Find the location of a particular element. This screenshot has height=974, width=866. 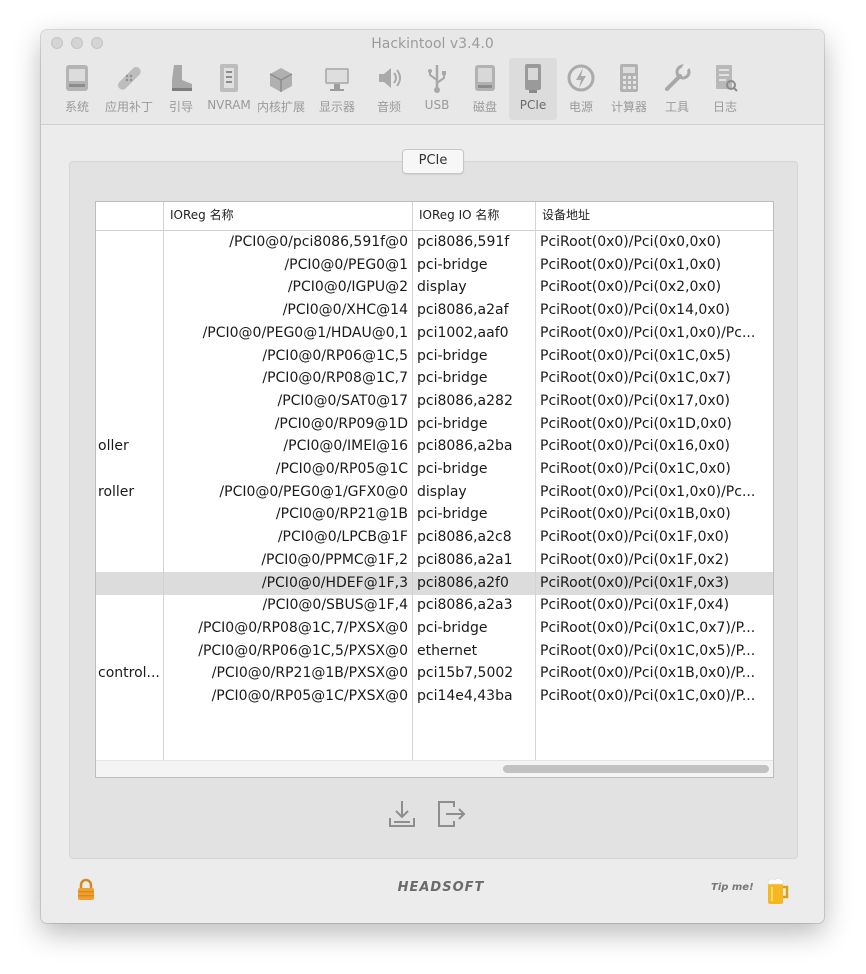

toolbar-item-power: 电源 is located at coordinates (581, 89).